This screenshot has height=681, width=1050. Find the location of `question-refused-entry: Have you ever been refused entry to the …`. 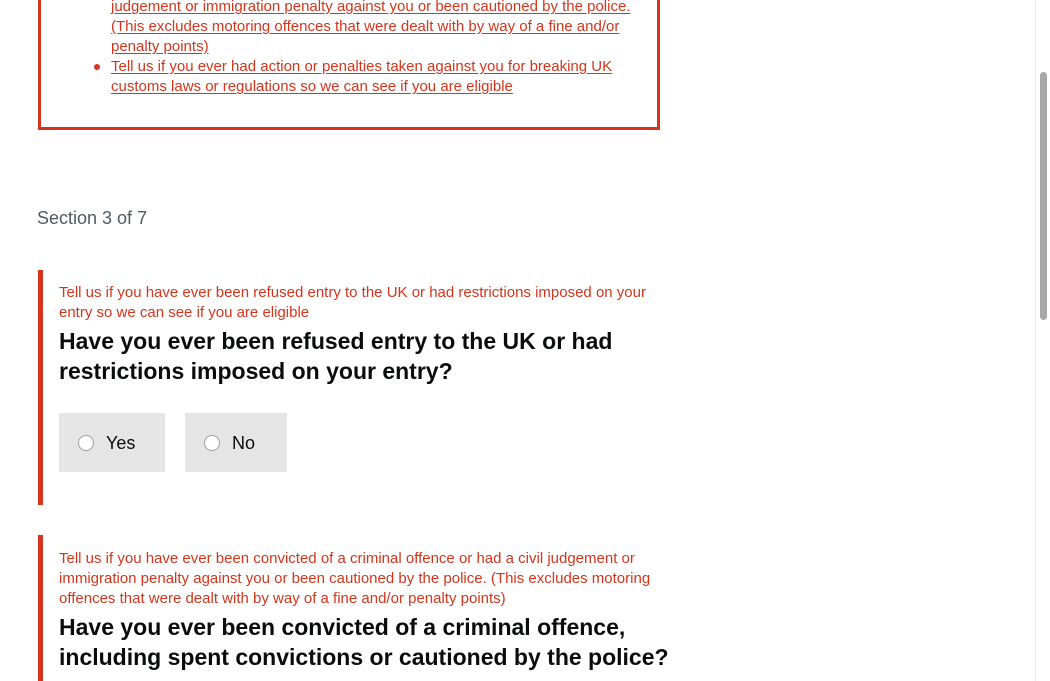

question-refused-entry: Have you ever been refused entry to the … is located at coordinates (336, 356).